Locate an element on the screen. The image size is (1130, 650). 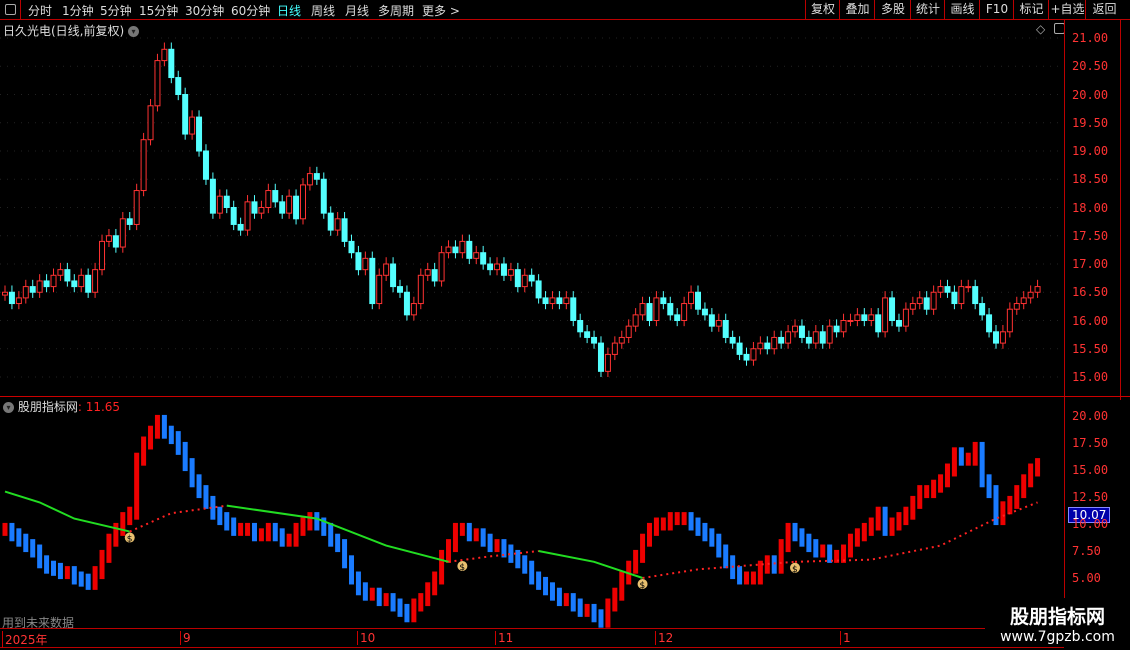
chevron-down-icon: ▾ is located at coordinates (8, 407).